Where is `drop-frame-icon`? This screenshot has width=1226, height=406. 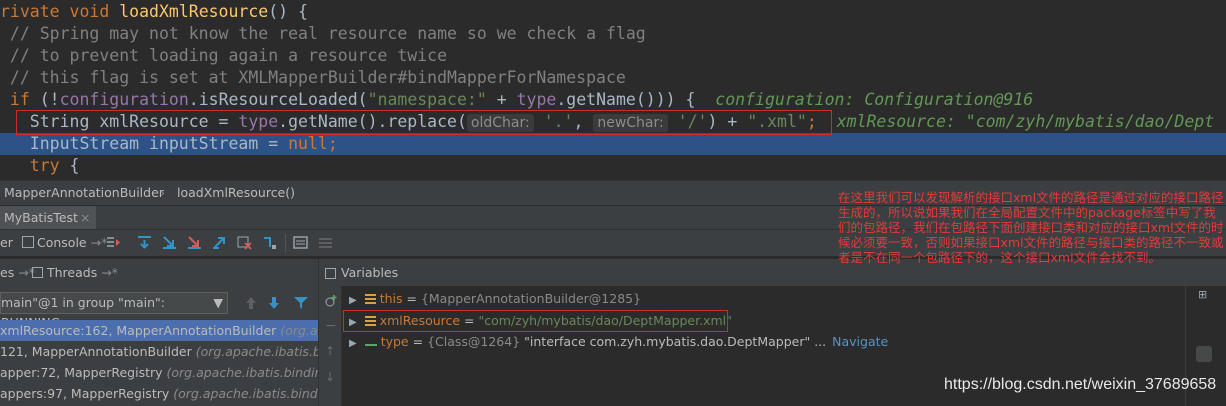 drop-frame-icon is located at coordinates (244, 242).